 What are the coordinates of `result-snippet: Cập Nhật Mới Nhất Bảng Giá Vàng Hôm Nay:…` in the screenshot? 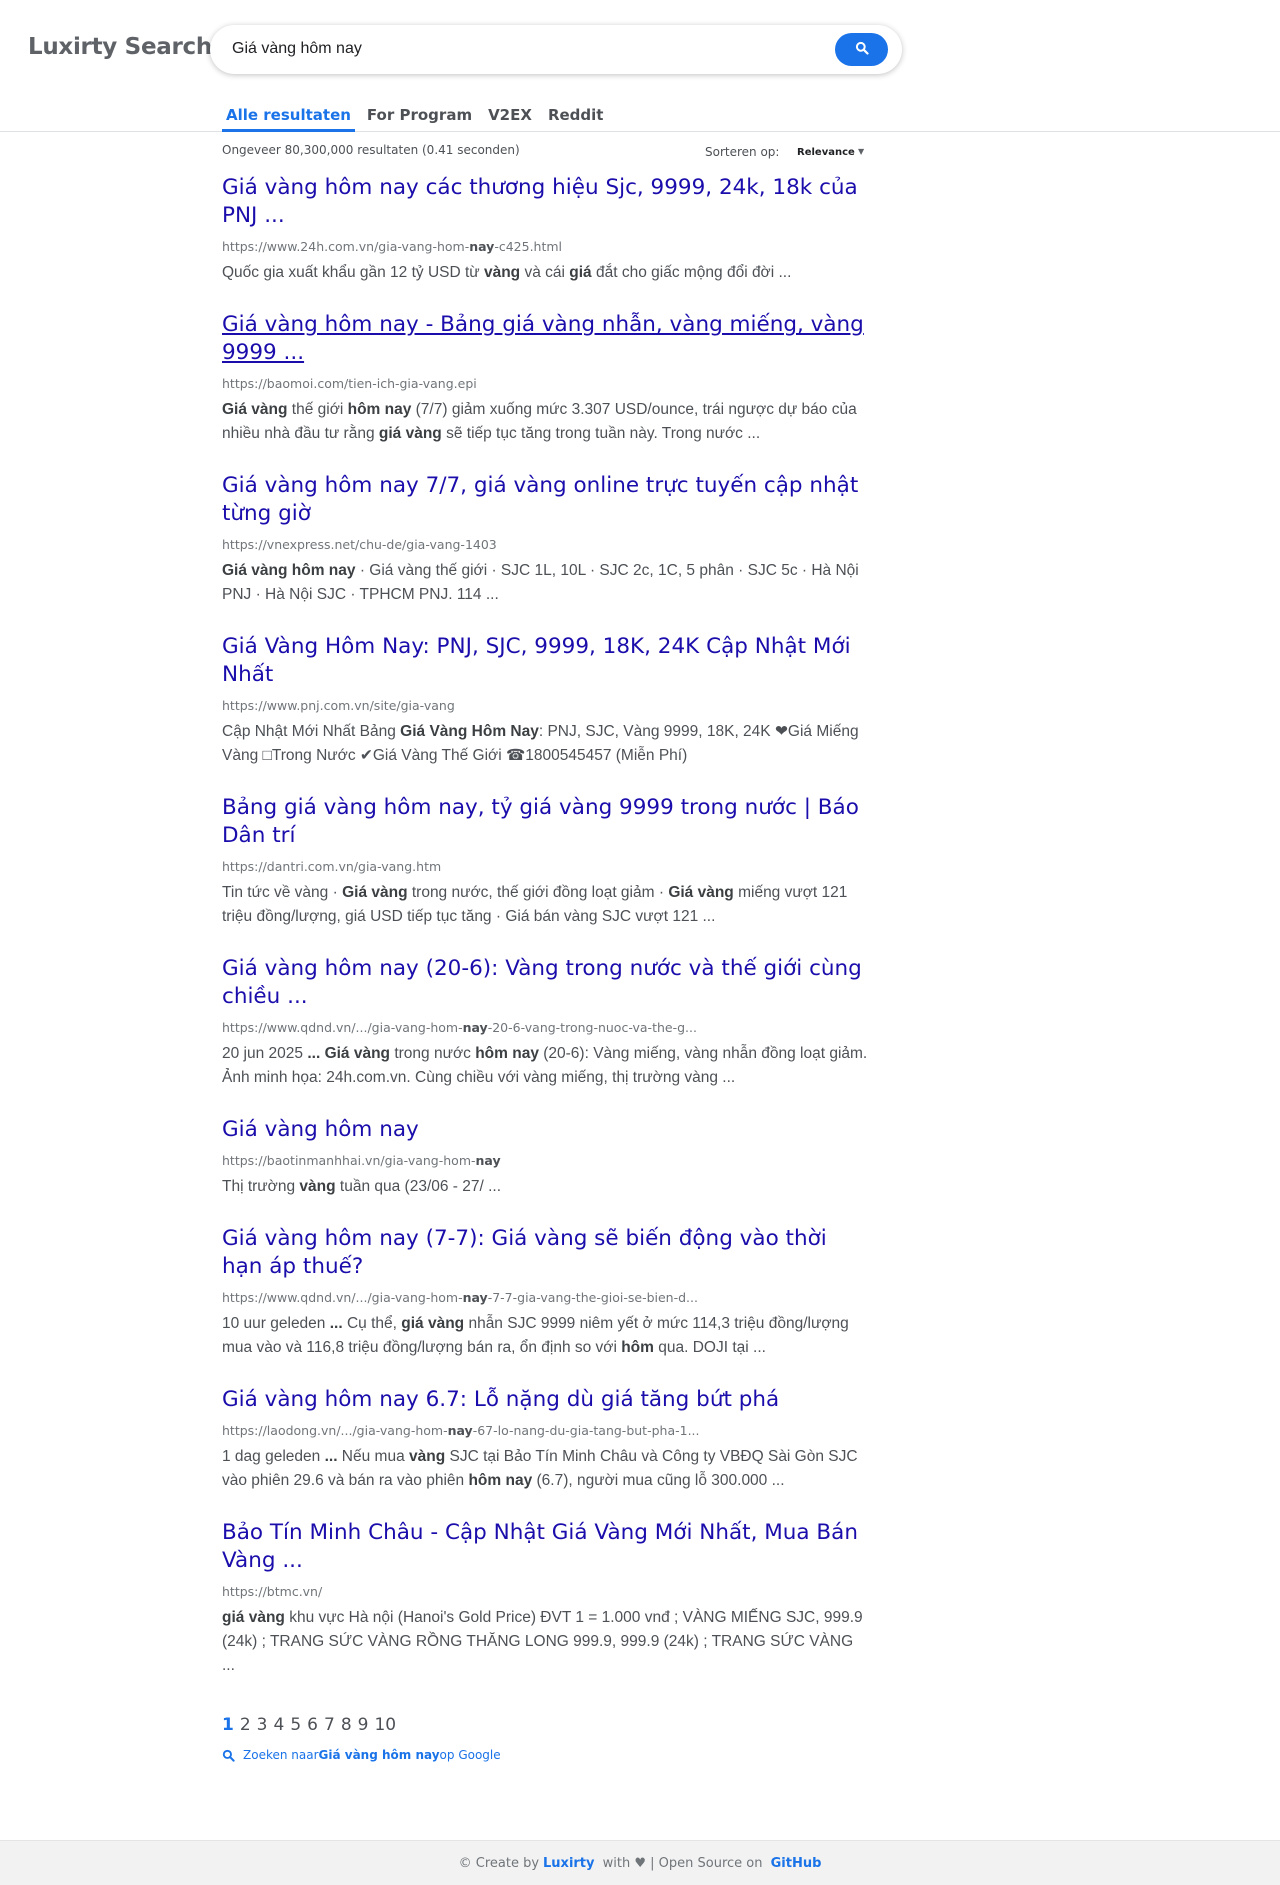 It's located at (545, 744).